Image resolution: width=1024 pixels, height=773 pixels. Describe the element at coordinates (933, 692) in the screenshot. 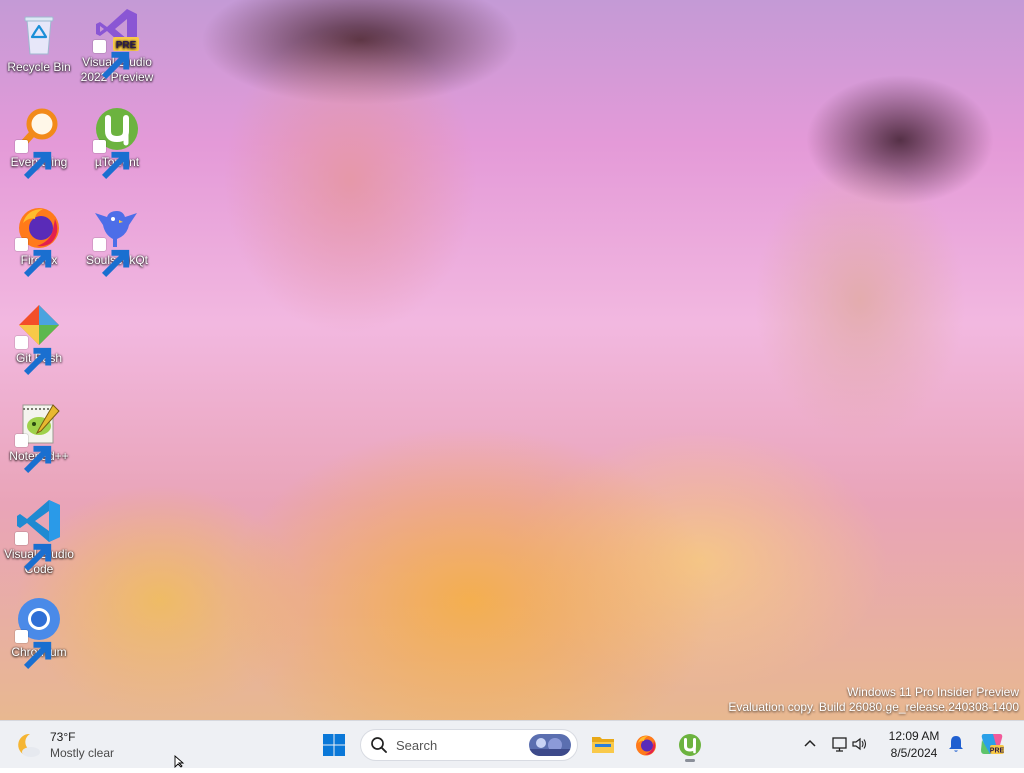

I see `watermark-edition: Windows 11 Pro Insider Preview` at that location.